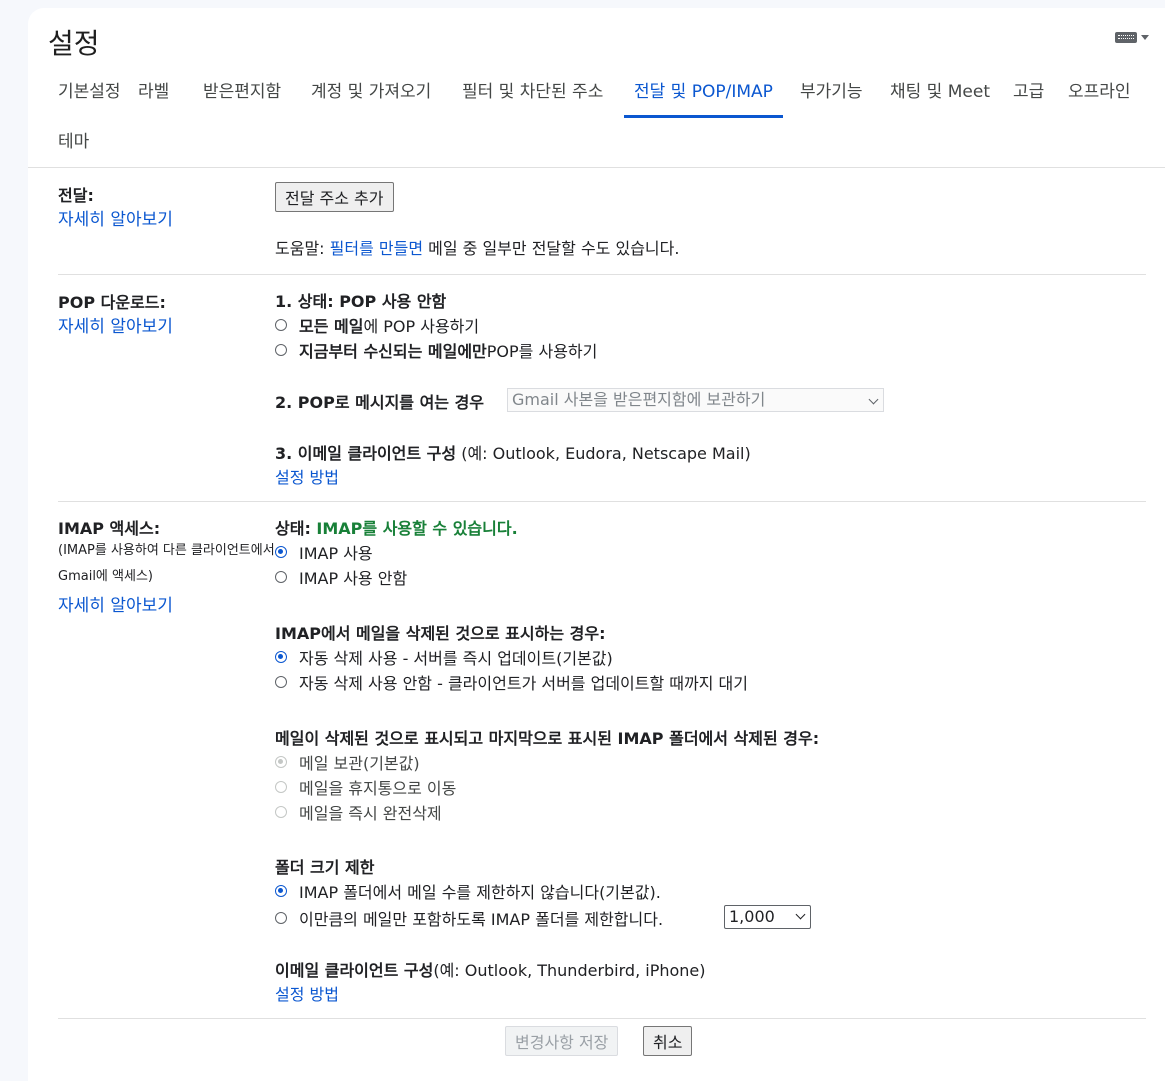  What do you see at coordinates (334, 197) in the screenshot?
I see `add-forwarding-address-button: 전달 주소 추가` at bounding box center [334, 197].